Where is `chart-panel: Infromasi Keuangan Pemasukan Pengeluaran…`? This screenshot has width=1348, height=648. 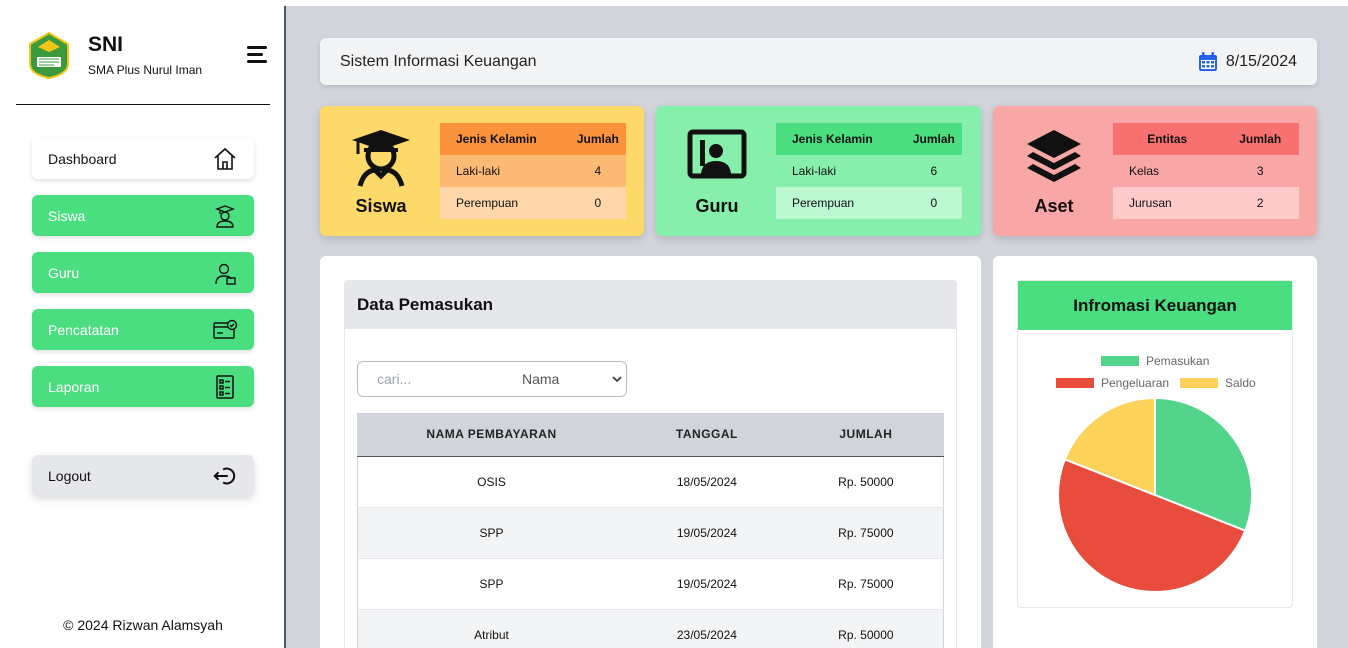
chart-panel: Infromasi Keuangan Pemasukan Pengeluaran… is located at coordinates (1155, 452).